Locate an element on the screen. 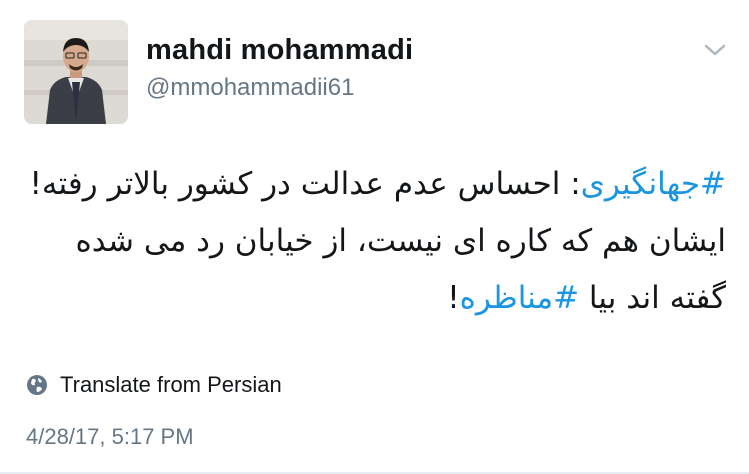  avatar is located at coordinates (76, 72).